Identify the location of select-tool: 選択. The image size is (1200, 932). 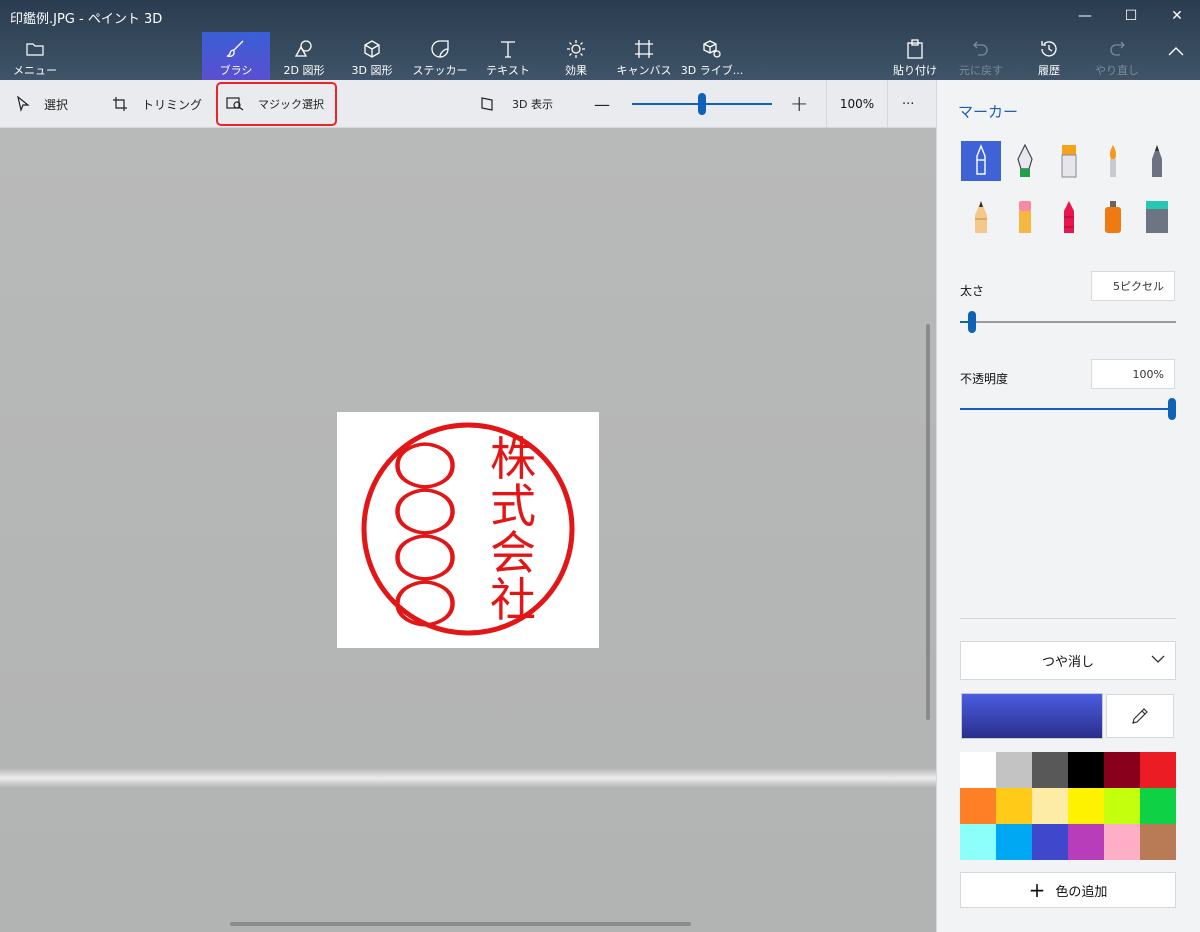
(42, 104).